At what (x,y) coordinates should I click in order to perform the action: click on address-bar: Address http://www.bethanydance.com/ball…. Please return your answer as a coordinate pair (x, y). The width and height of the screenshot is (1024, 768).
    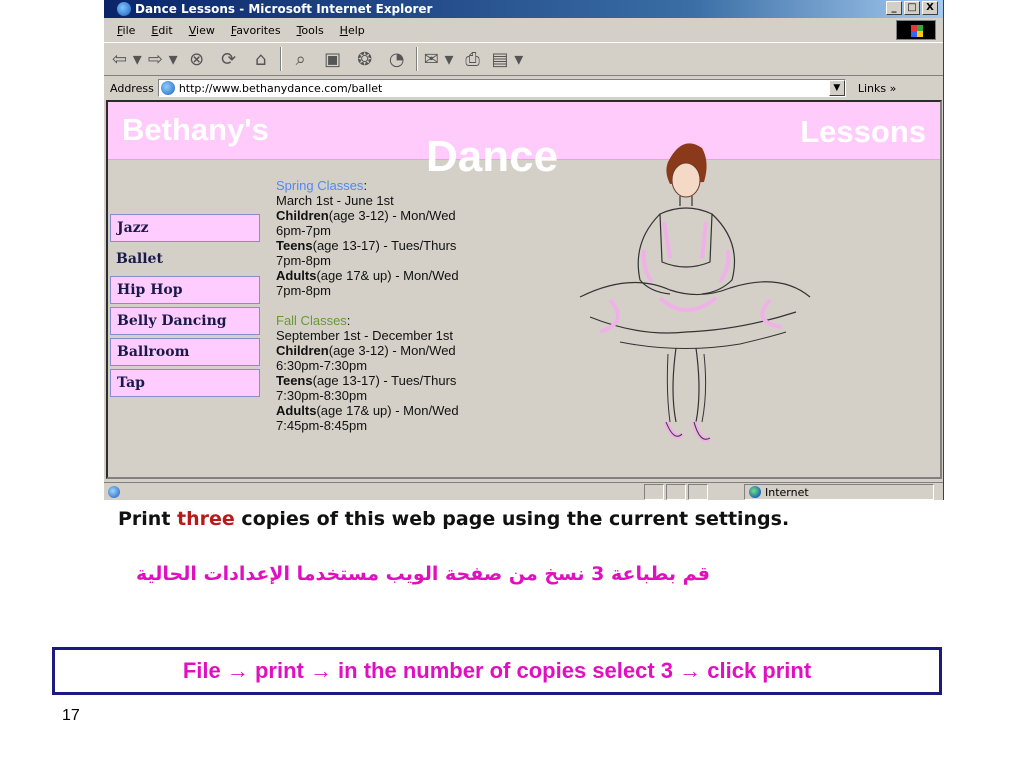
    Looking at the image, I should click on (523, 88).